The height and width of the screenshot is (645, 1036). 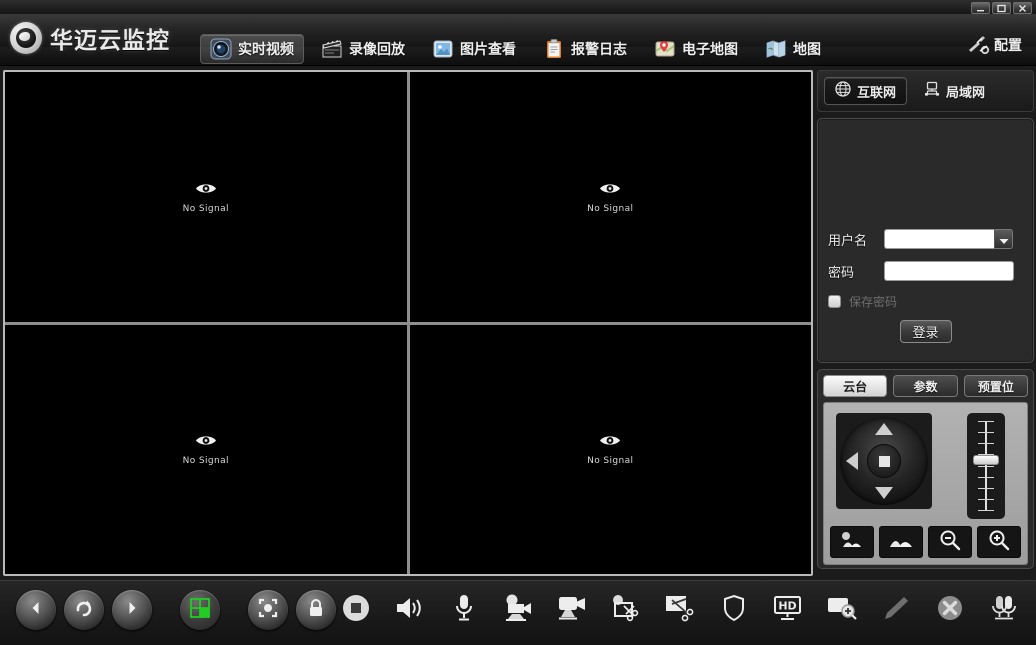 What do you see at coordinates (518, 7) in the screenshot?
I see `title-bar` at bounding box center [518, 7].